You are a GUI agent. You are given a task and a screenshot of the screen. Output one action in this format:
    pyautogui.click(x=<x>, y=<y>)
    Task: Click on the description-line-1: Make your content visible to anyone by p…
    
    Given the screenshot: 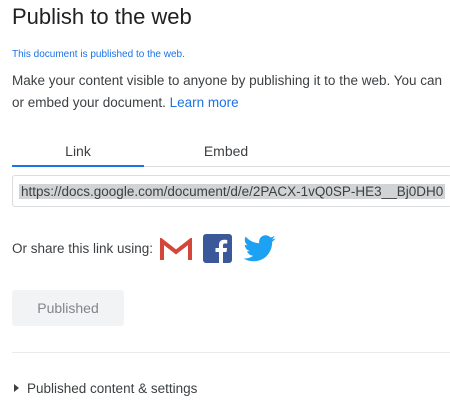 What is the action you would take?
    pyautogui.click(x=227, y=80)
    